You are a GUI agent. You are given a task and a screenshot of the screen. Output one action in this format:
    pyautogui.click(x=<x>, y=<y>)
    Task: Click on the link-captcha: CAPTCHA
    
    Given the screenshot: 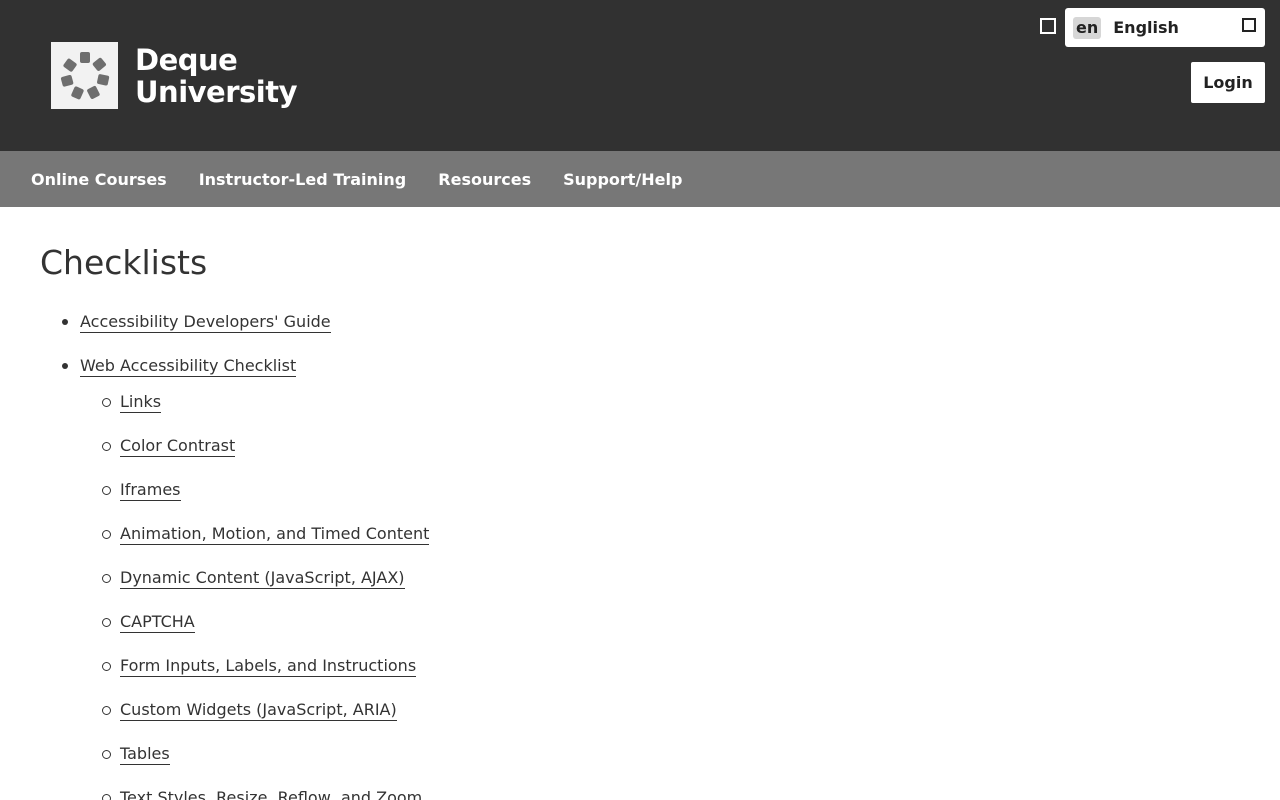 What is the action you would take?
    pyautogui.click(x=157, y=622)
    